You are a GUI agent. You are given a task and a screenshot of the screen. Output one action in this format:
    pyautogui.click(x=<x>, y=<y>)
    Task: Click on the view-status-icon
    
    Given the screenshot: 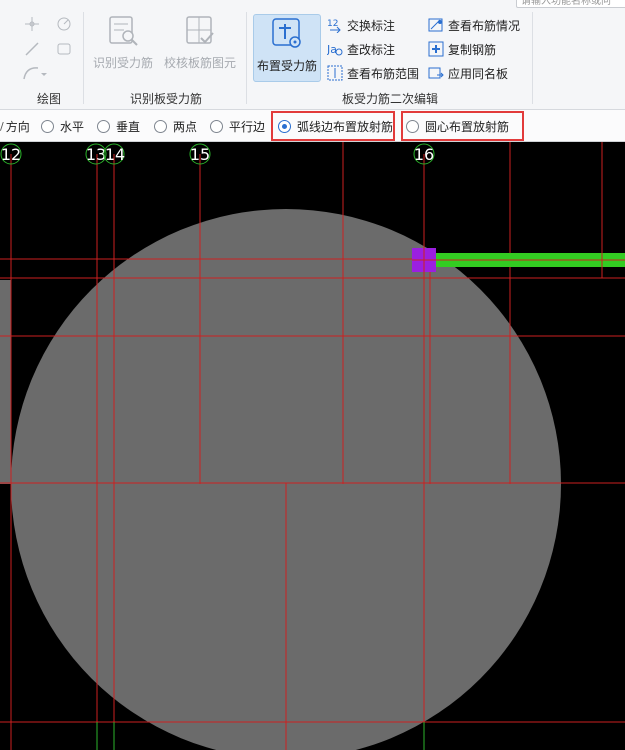 What is the action you would take?
    pyautogui.click(x=435, y=25)
    